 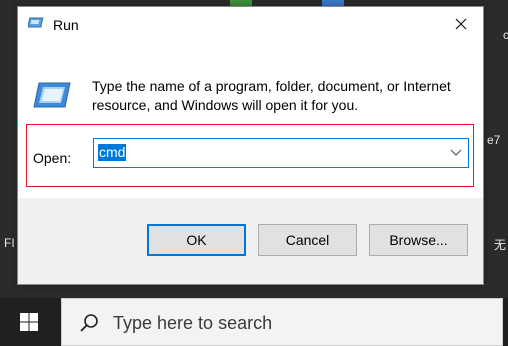 I want to click on desktop-label-fragment: FI, so click(x=9, y=243).